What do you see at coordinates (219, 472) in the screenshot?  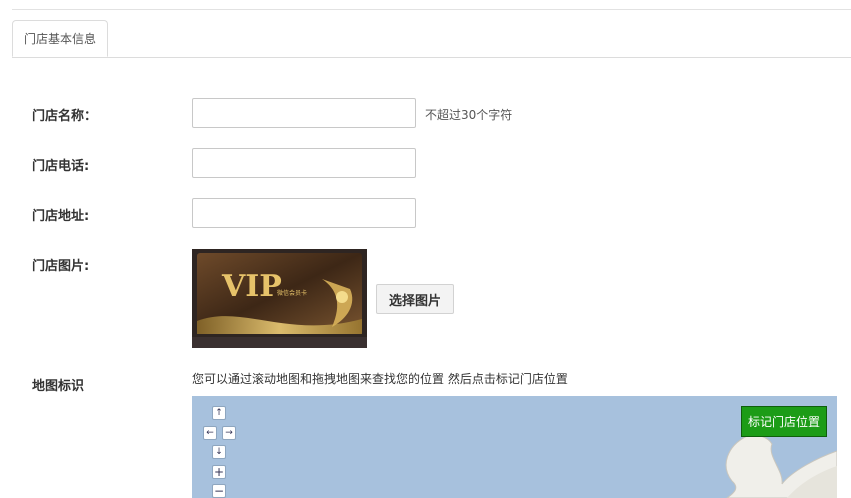 I see `zoom-in-icon: +` at bounding box center [219, 472].